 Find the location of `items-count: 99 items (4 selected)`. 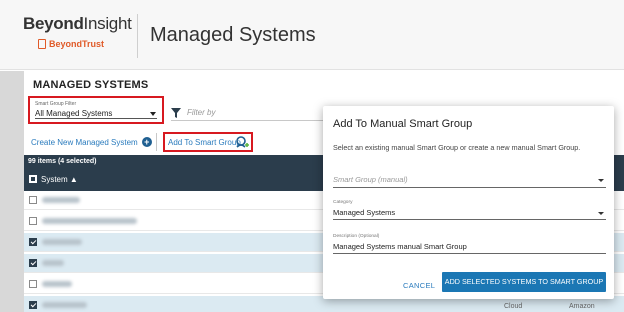

items-count: 99 items (4 selected) is located at coordinates (62, 161).